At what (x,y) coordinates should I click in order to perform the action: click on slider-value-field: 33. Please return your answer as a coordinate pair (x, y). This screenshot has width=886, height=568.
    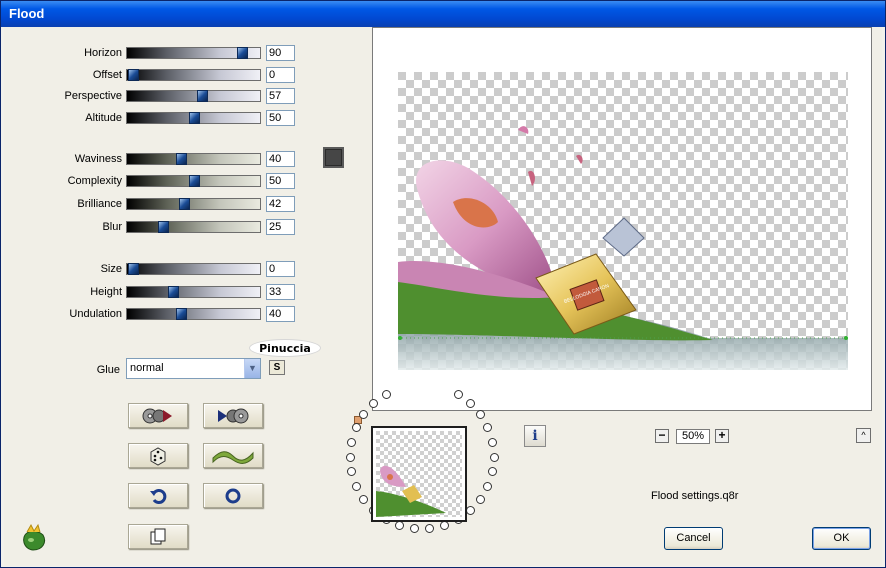
    Looking at the image, I should click on (280, 292).